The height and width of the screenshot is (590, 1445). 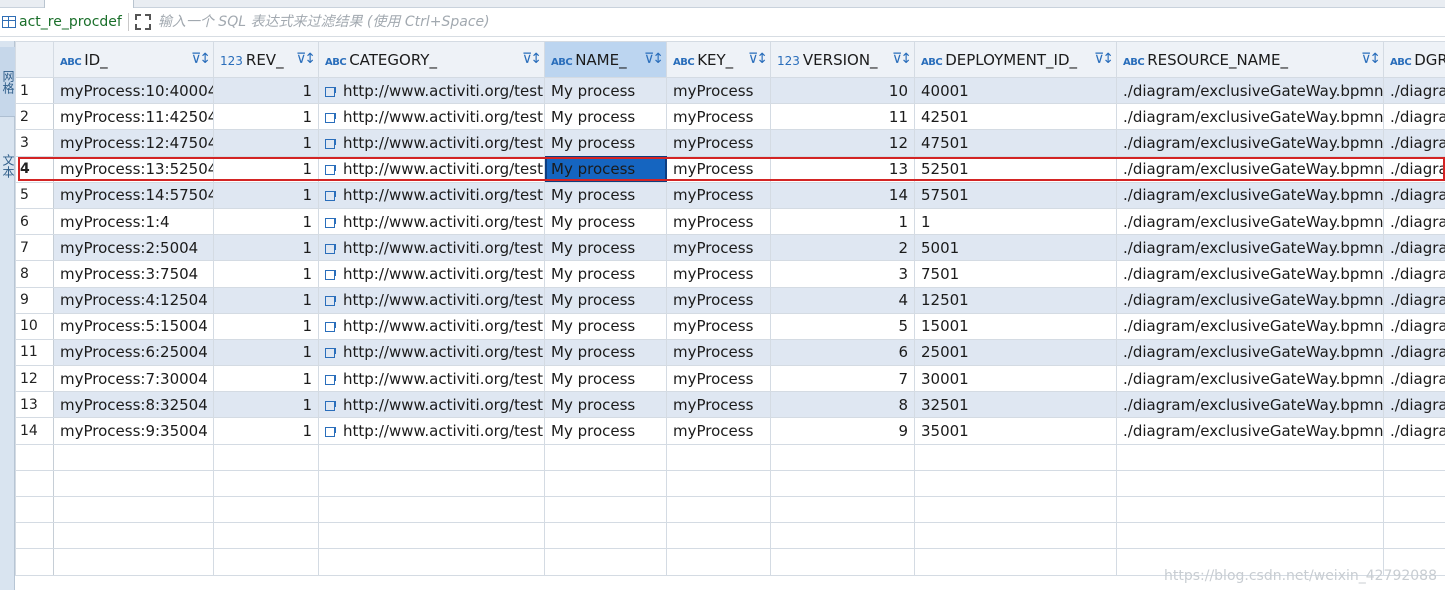 I want to click on cell-deployment-id: 25001, so click(x=1015, y=352).